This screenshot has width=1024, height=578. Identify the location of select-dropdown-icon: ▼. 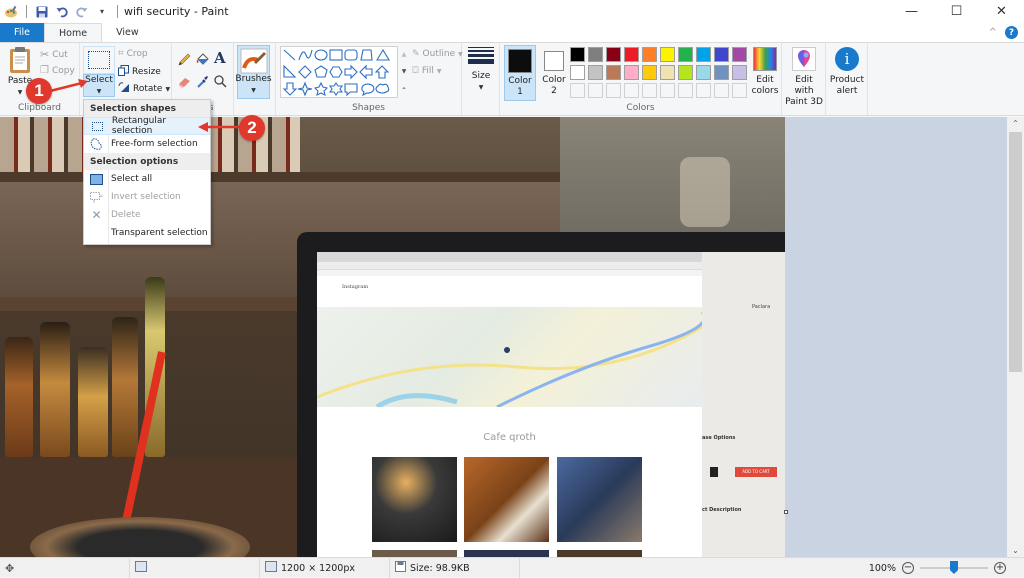
(99, 91).